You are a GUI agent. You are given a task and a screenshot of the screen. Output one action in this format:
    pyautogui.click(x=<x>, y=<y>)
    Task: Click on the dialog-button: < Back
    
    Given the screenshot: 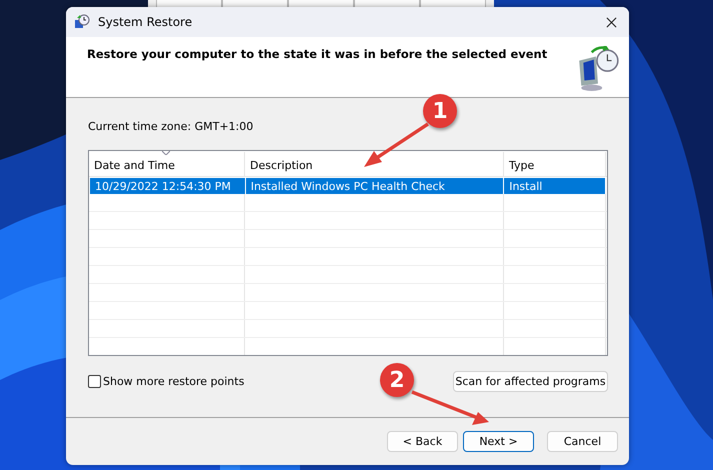 What is the action you would take?
    pyautogui.click(x=422, y=441)
    